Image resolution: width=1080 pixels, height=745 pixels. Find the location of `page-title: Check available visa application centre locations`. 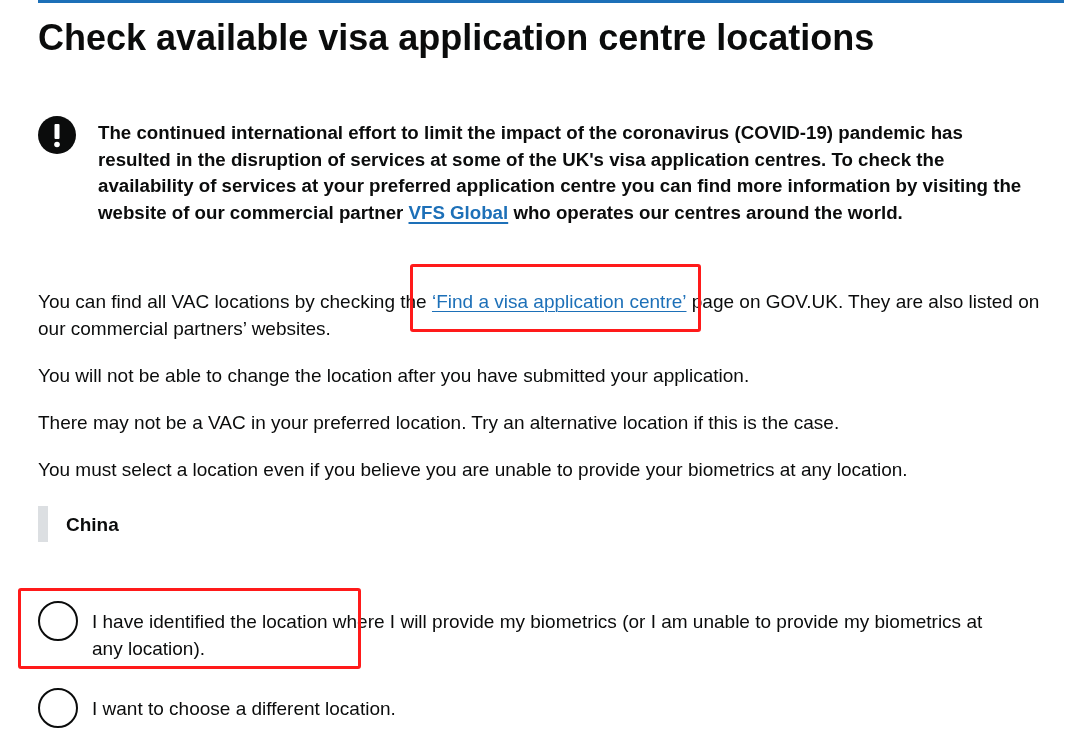

page-title: Check available visa application centre locations is located at coordinates (457, 38).